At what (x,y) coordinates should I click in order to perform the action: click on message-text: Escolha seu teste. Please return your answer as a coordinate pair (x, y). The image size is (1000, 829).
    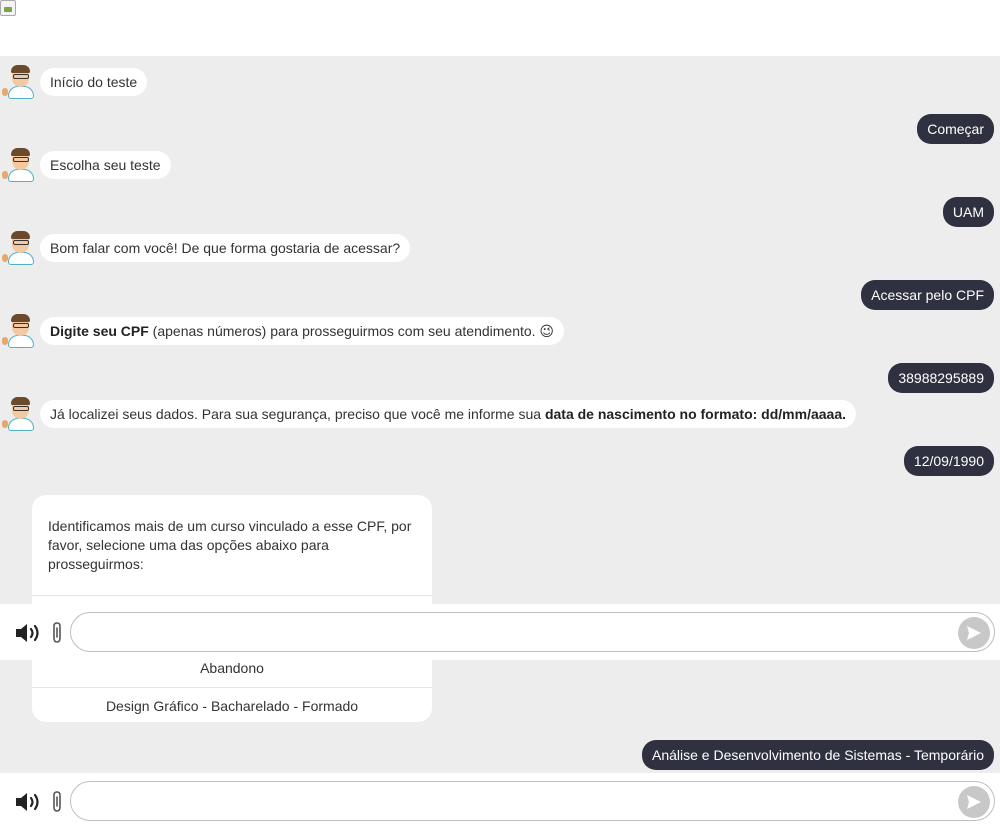
    Looking at the image, I should click on (105, 165).